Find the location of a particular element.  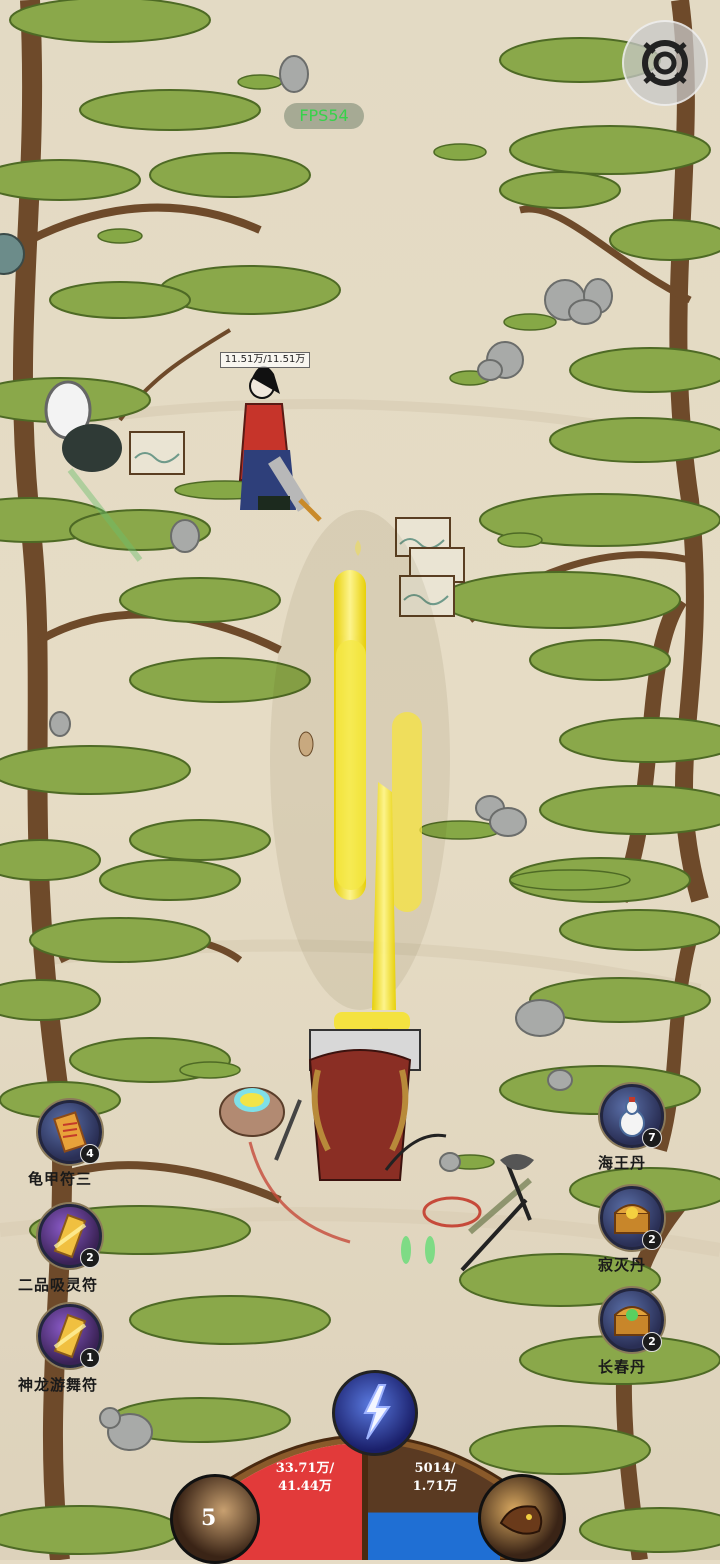

level-number: 5 is located at coordinates (209, 1518).